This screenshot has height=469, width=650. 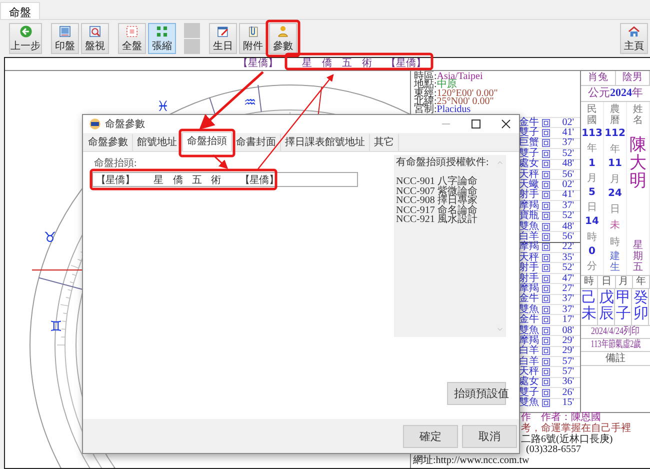 What do you see at coordinates (592, 266) in the screenshot?
I see `date-value: 分` at bounding box center [592, 266].